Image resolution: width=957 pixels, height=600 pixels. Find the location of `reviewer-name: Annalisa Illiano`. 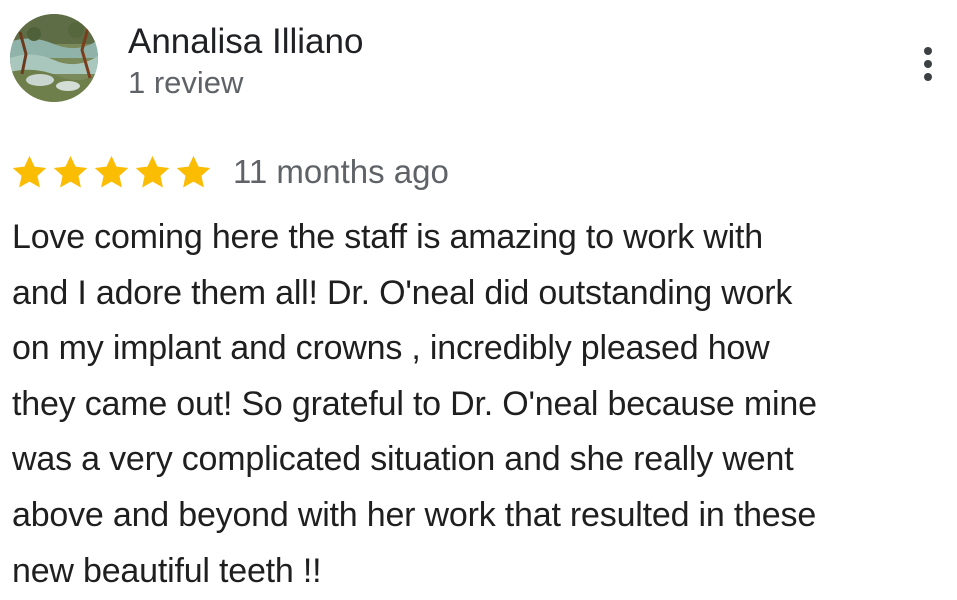

reviewer-name: Annalisa Illiano is located at coordinates (245, 42).